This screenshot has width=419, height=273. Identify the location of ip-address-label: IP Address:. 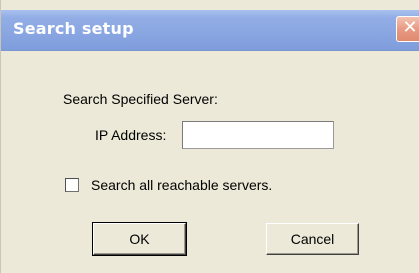
(131, 135).